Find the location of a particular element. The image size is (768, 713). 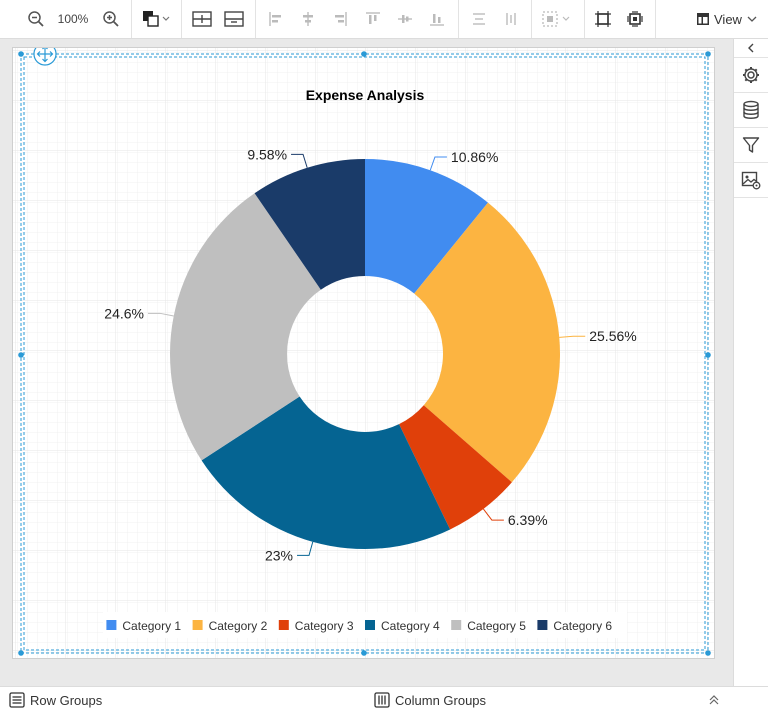

align-bottom-icon is located at coordinates (437, 20).